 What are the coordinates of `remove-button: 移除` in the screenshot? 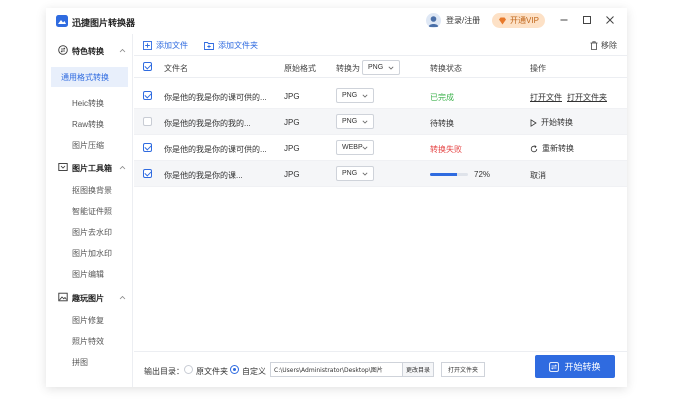 It's located at (603, 45).